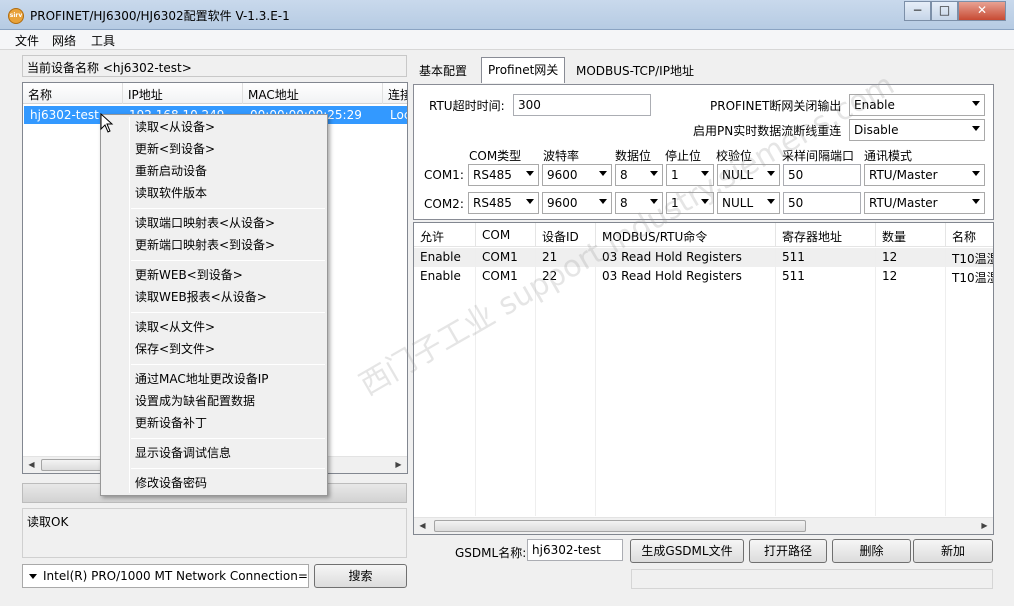 This screenshot has height=606, width=1014. Describe the element at coordinates (492, 203) in the screenshot. I see `com2-type-value: RS485` at that location.